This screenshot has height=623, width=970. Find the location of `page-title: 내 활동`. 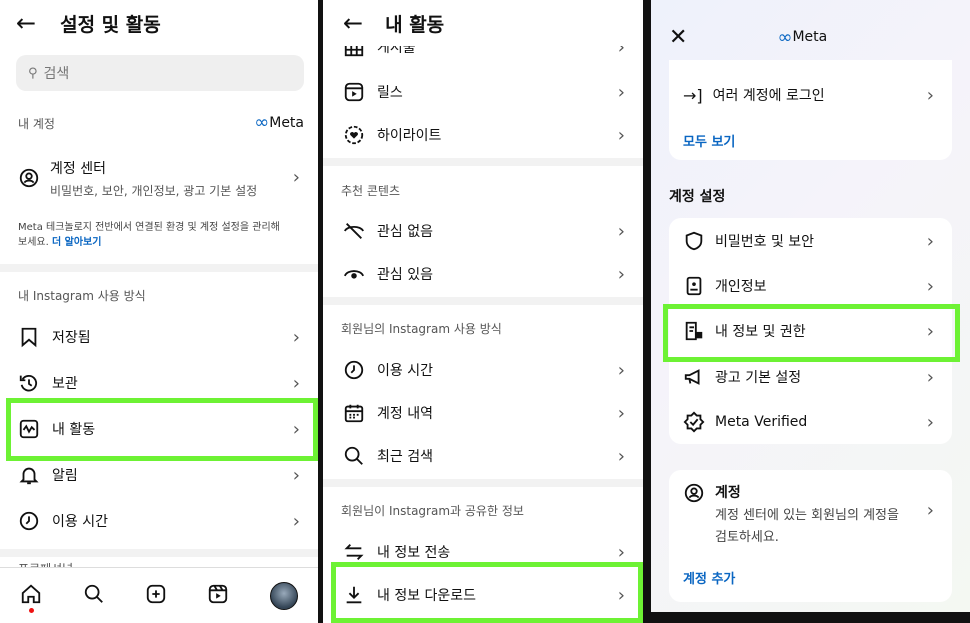

page-title: 내 활동 is located at coordinates (415, 24).